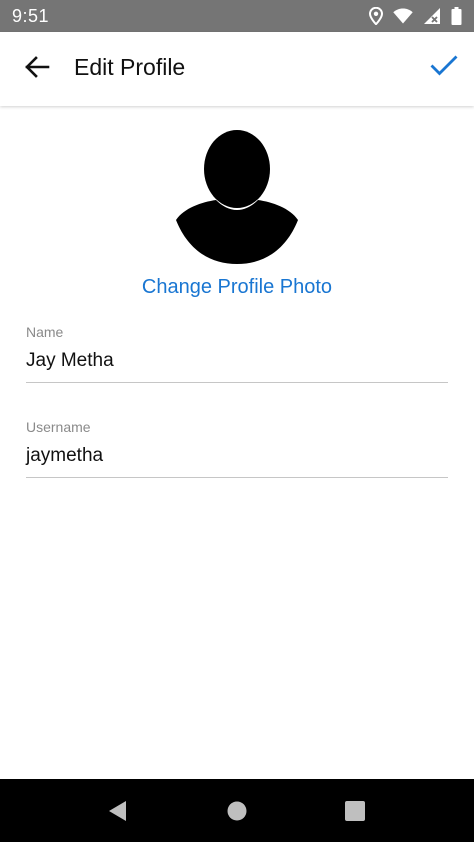  Describe the element at coordinates (355, 811) in the screenshot. I see `nav-recents-button` at that location.